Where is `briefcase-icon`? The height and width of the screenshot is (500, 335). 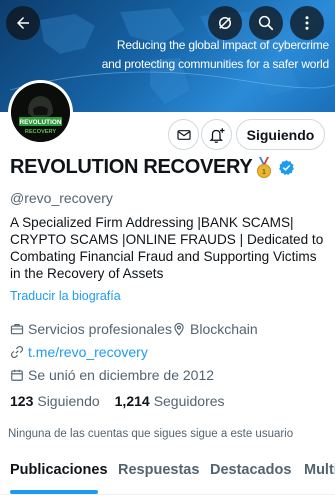 briefcase-icon is located at coordinates (17, 329).